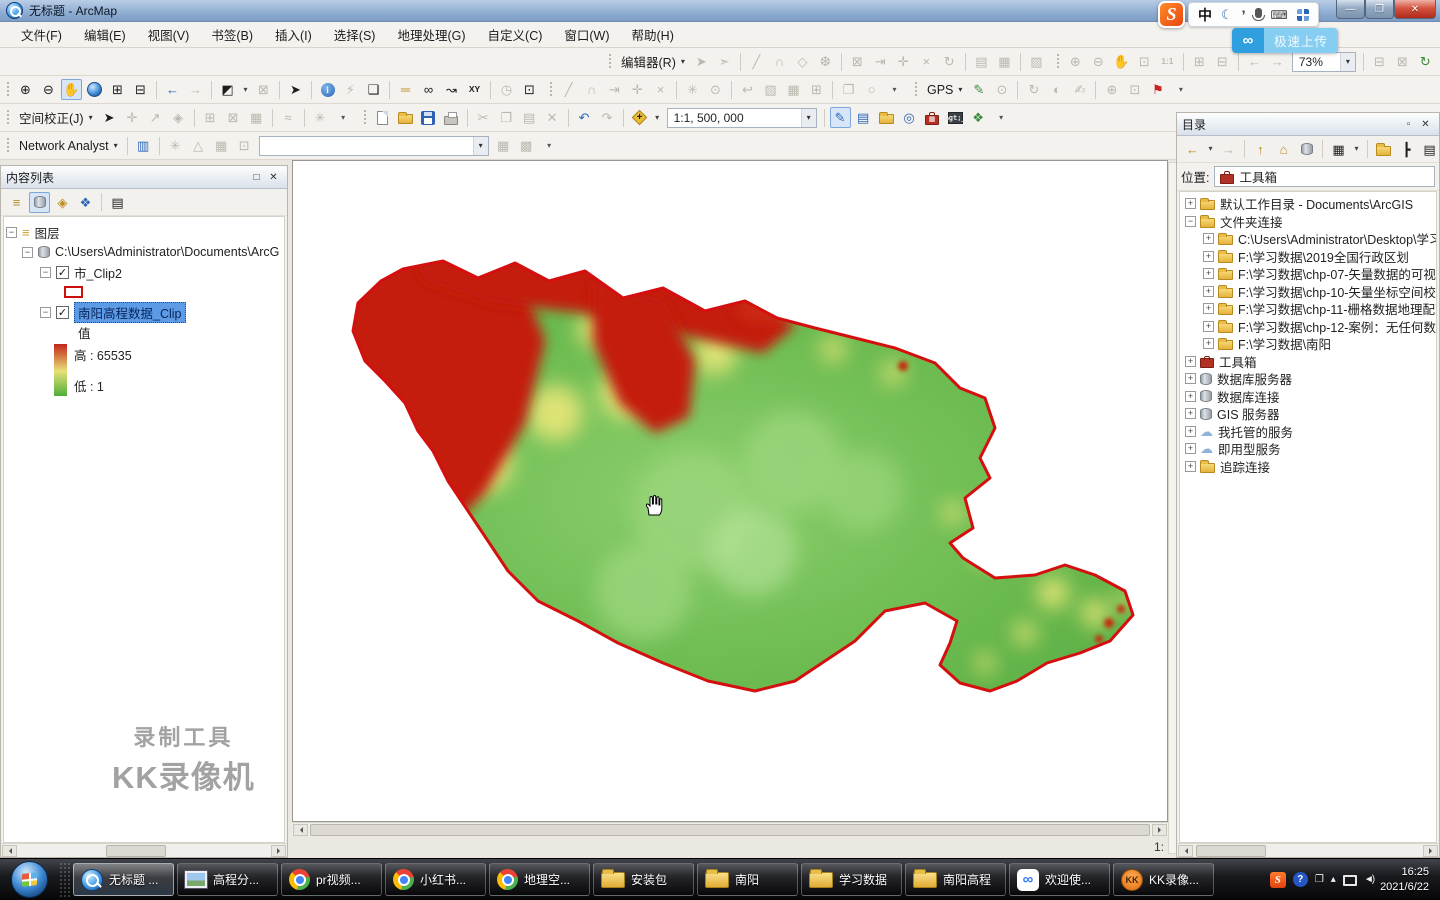 Image resolution: width=1440 pixels, height=900 pixels. I want to click on zoom-out-tool: ⊖, so click(48, 89).